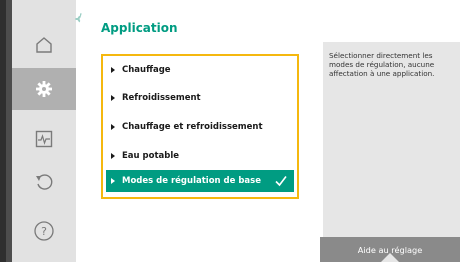 The image size is (460, 262). Describe the element at coordinates (200, 70) in the screenshot. I see `menu-item-chauffage: Chauffage` at that location.